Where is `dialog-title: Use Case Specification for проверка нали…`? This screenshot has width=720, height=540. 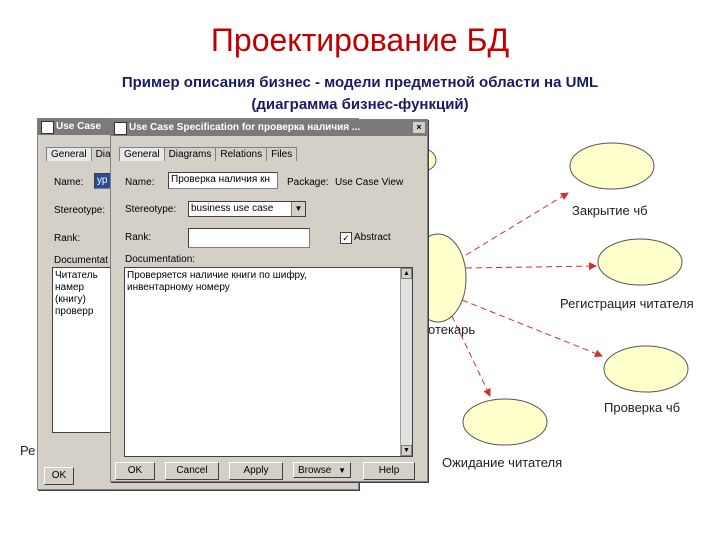 dialog-title: Use Case Specification for проверка нали… is located at coordinates (245, 127).